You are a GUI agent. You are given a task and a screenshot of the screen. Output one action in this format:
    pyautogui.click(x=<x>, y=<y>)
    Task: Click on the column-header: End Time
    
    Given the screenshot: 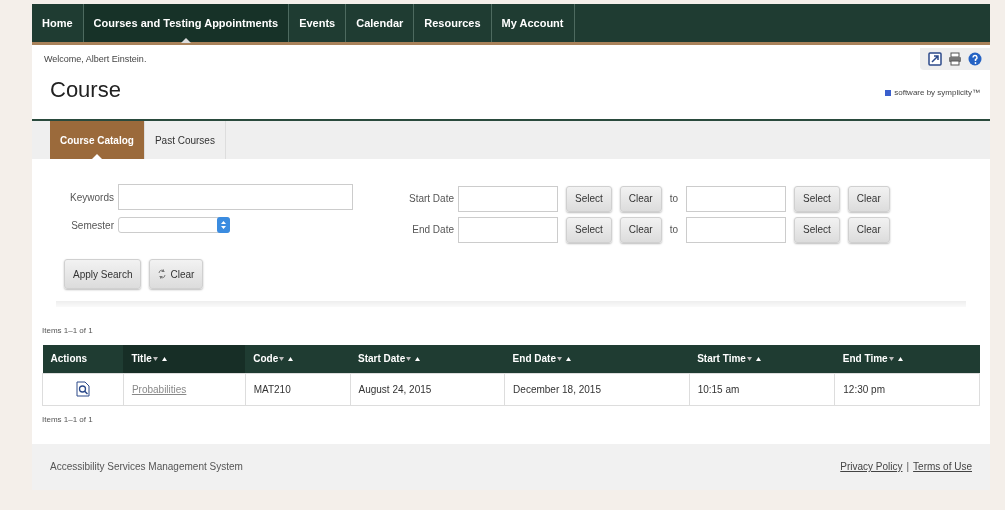 What is the action you would take?
    pyautogui.click(x=907, y=359)
    